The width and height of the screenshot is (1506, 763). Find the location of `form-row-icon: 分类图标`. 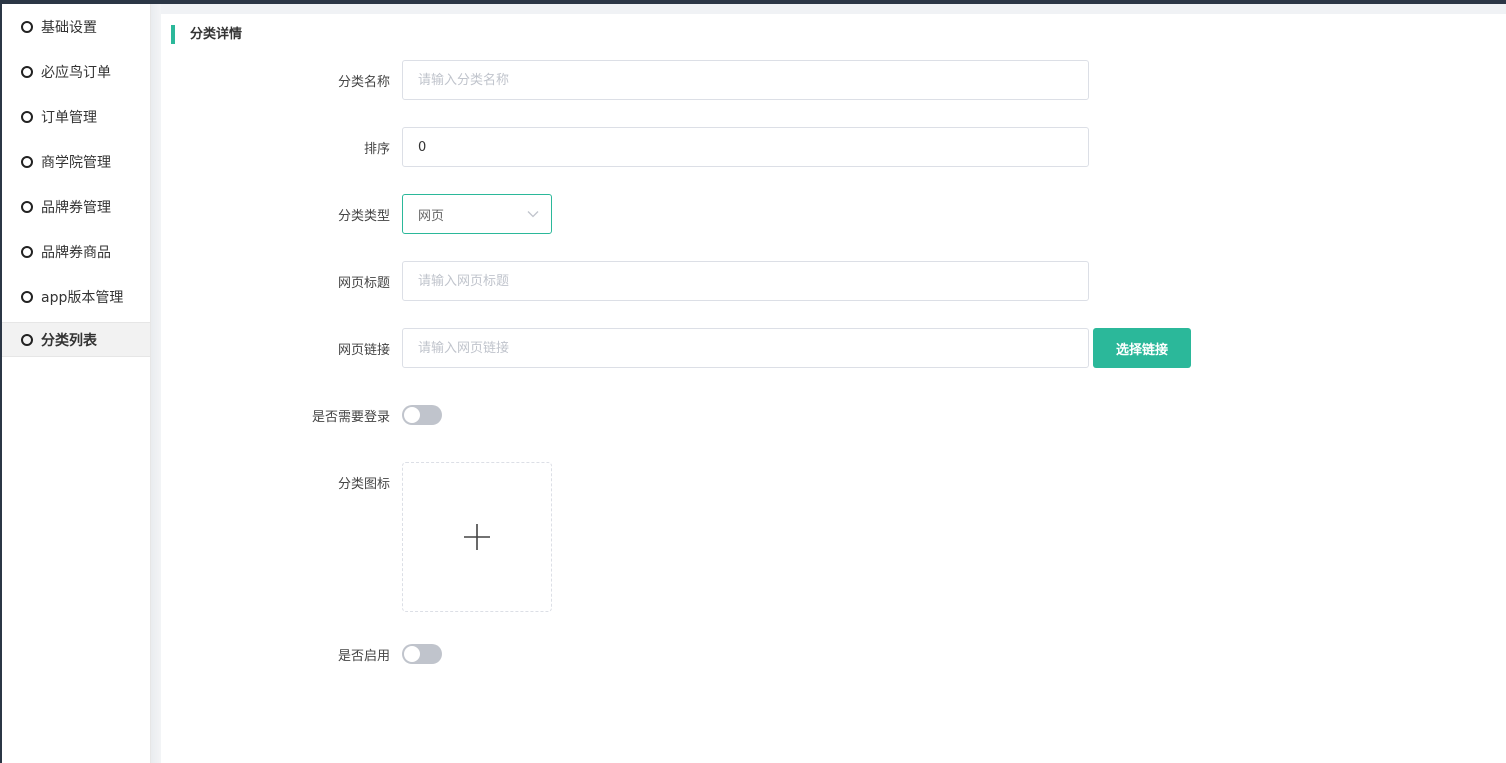

form-row-icon: 分类图标 is located at coordinates (356, 537).